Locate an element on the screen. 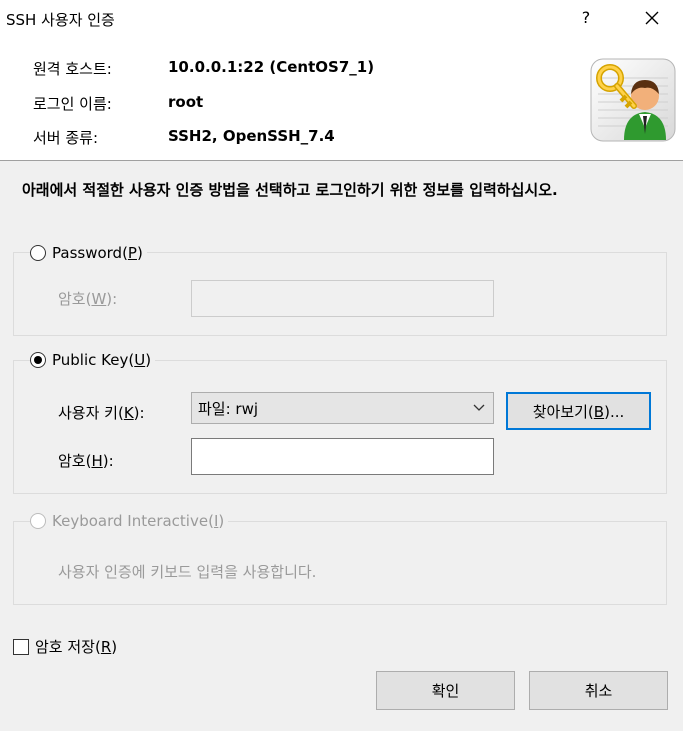  save-password-option: 암호 저장(R) is located at coordinates (65, 646).